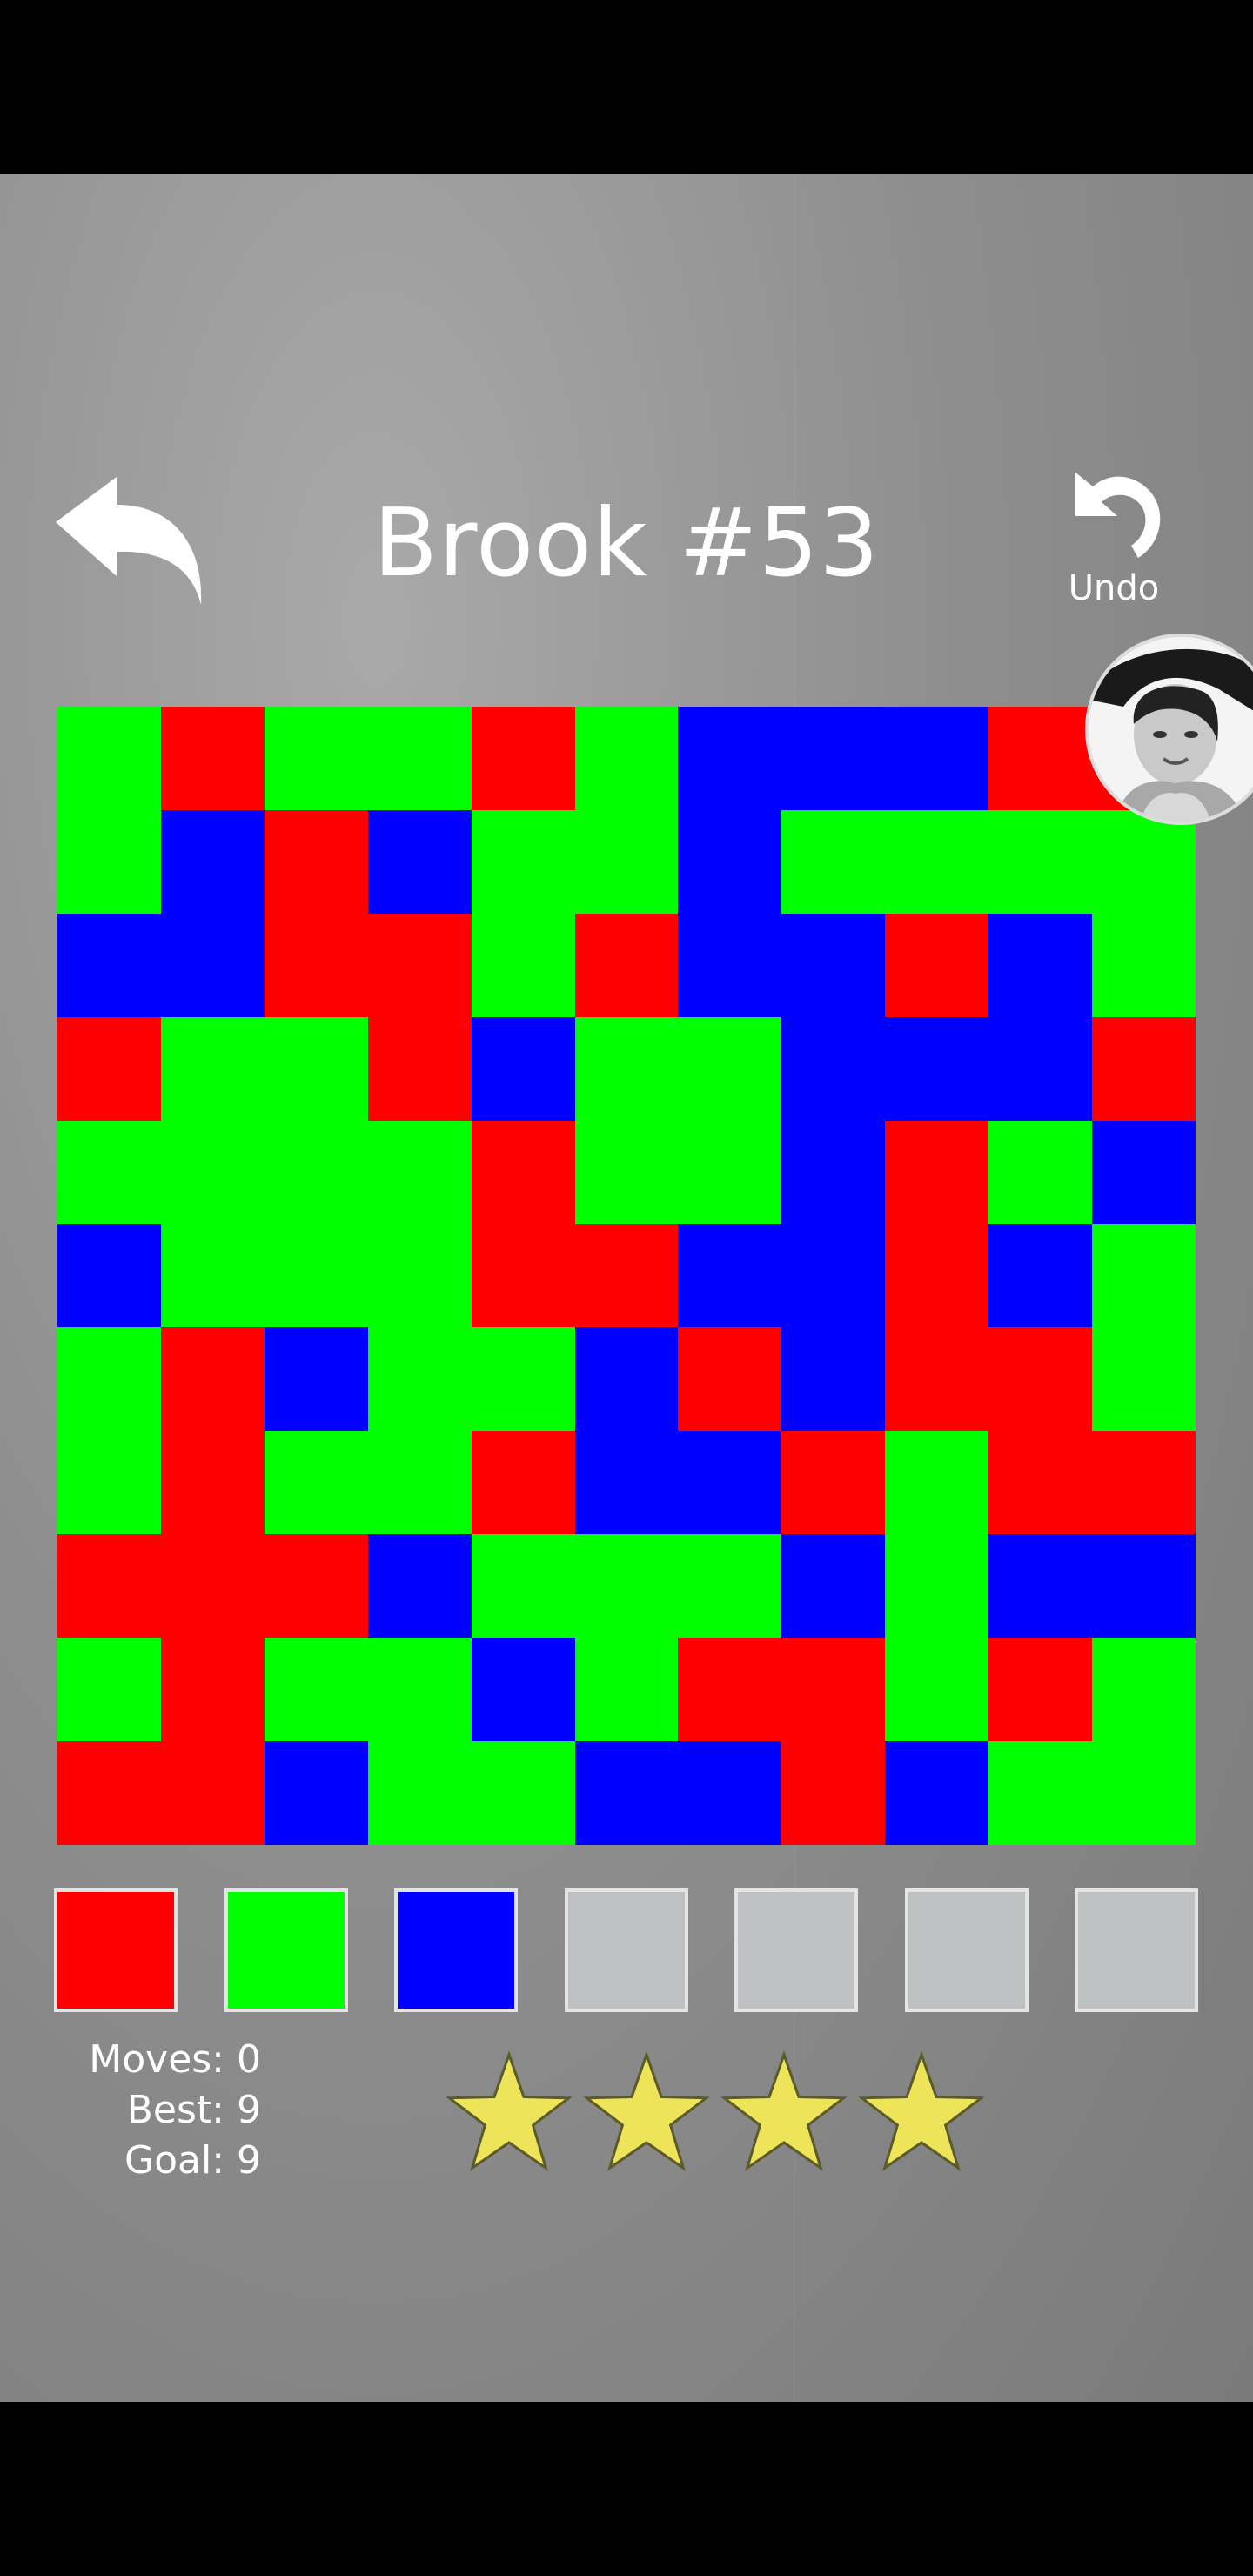  I want to click on undo-button: Undo, so click(1114, 537).